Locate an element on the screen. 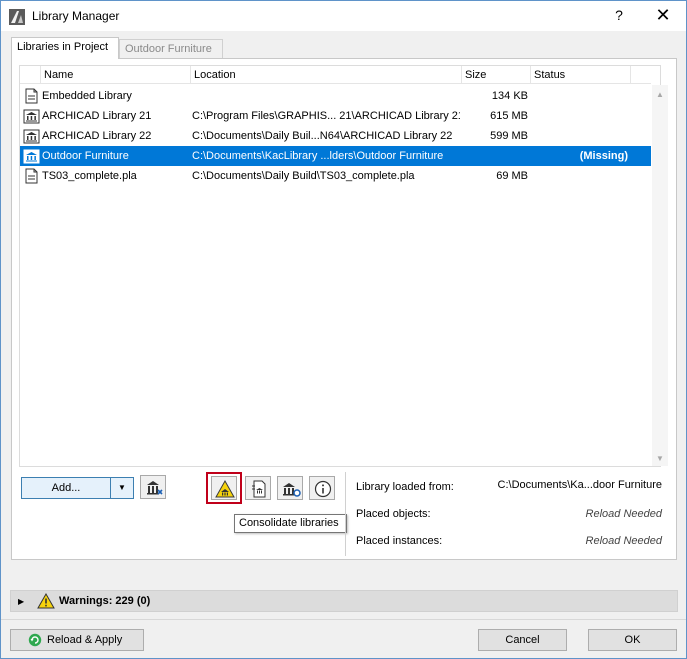  close-button: ✕ is located at coordinates (663, 16).